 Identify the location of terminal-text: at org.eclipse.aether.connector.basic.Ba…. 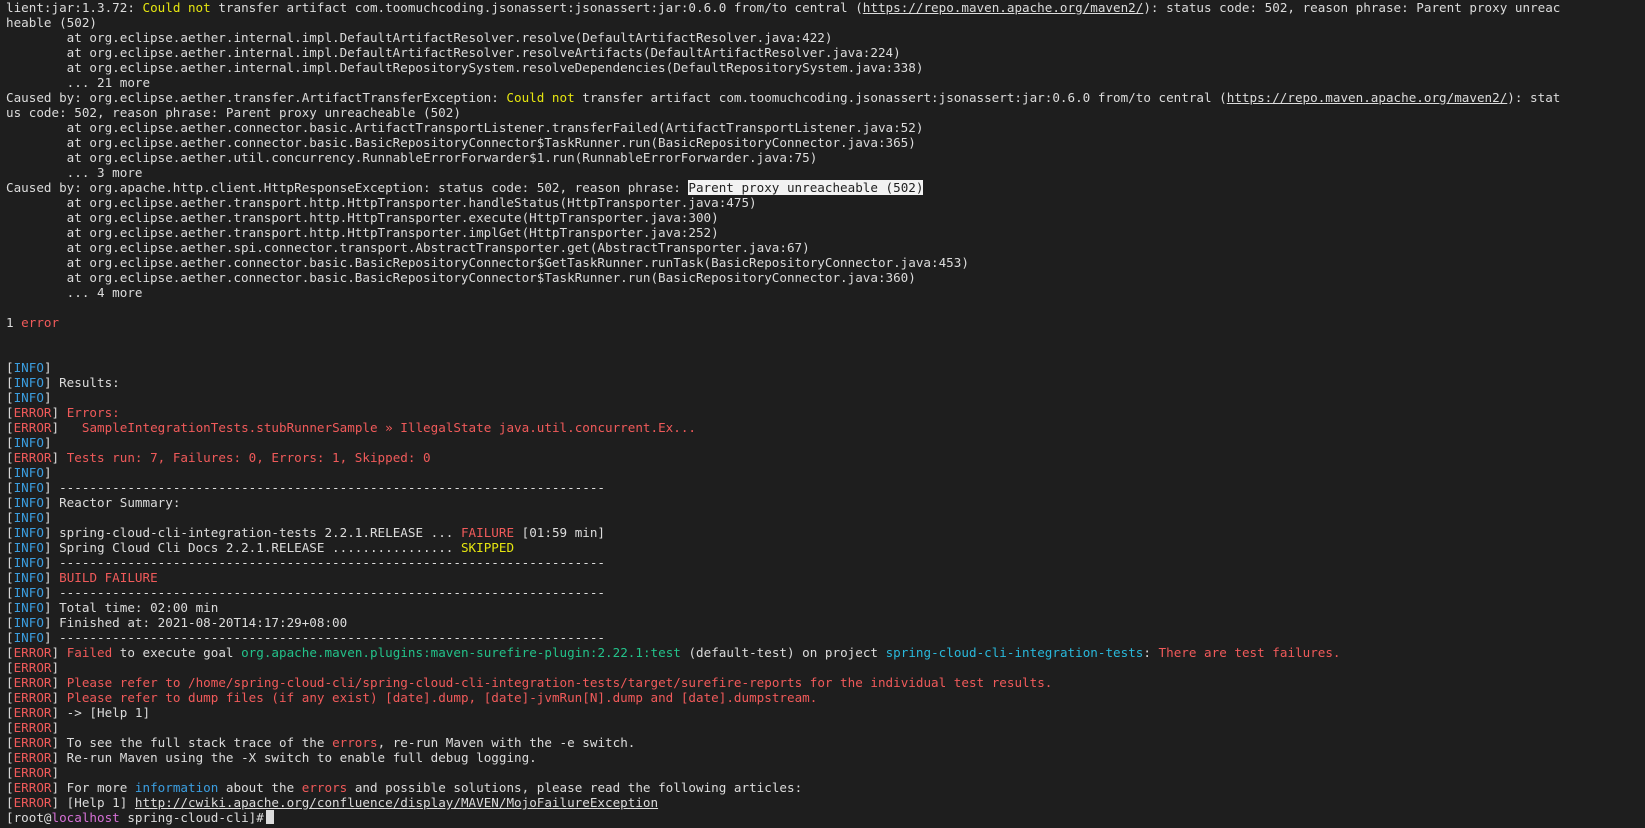
(461, 277).